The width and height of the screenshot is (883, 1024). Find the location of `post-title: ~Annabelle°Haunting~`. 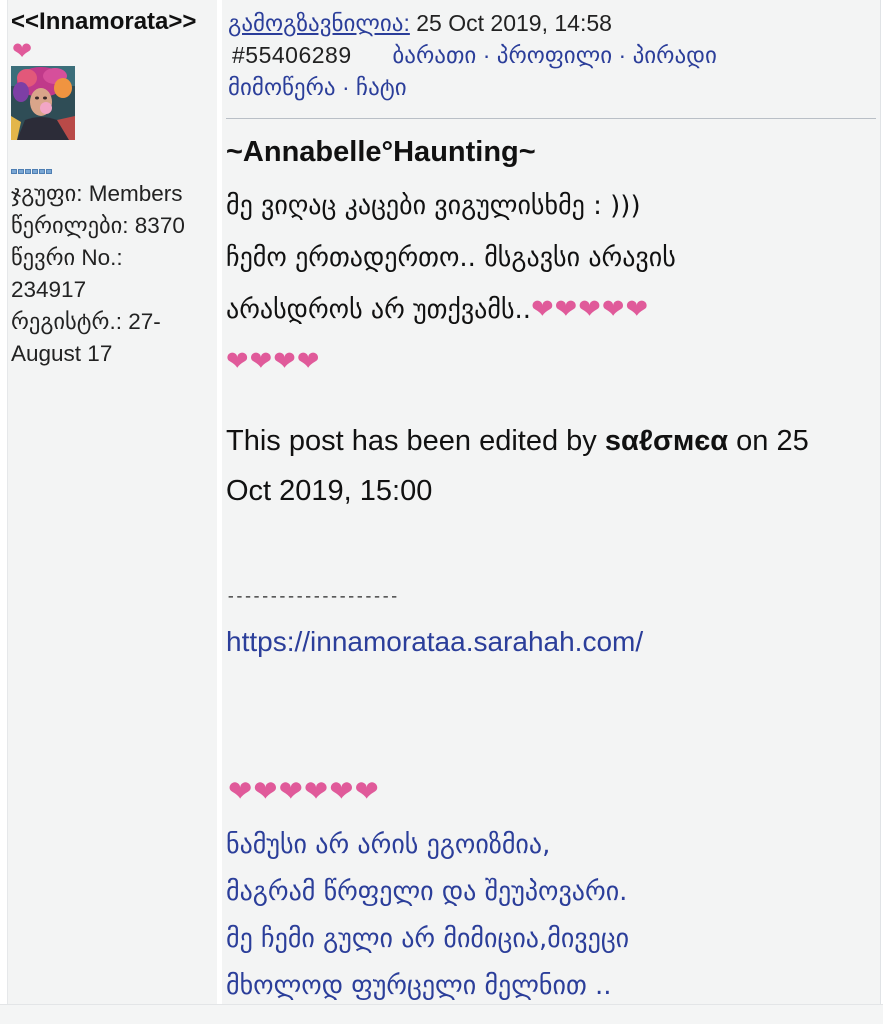

post-title: ~Annabelle°Haunting~ is located at coordinates (381, 152).